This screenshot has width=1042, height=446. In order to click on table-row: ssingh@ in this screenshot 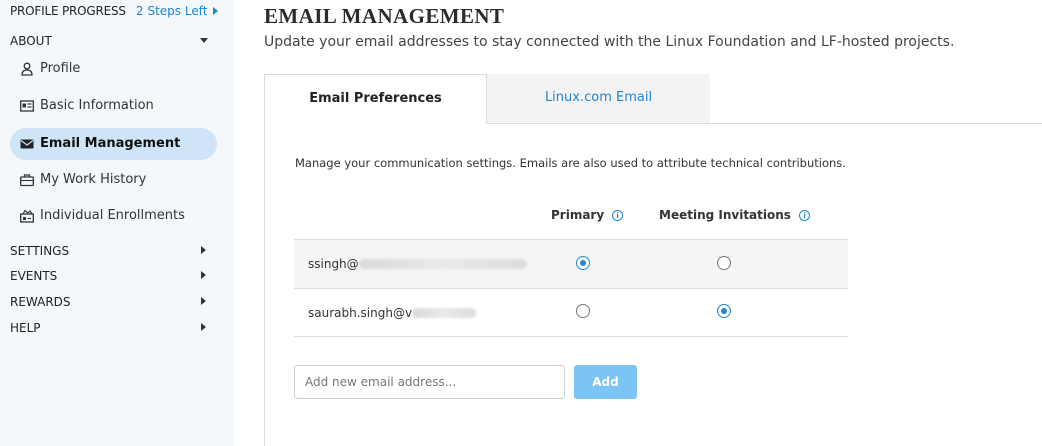, I will do `click(571, 263)`.